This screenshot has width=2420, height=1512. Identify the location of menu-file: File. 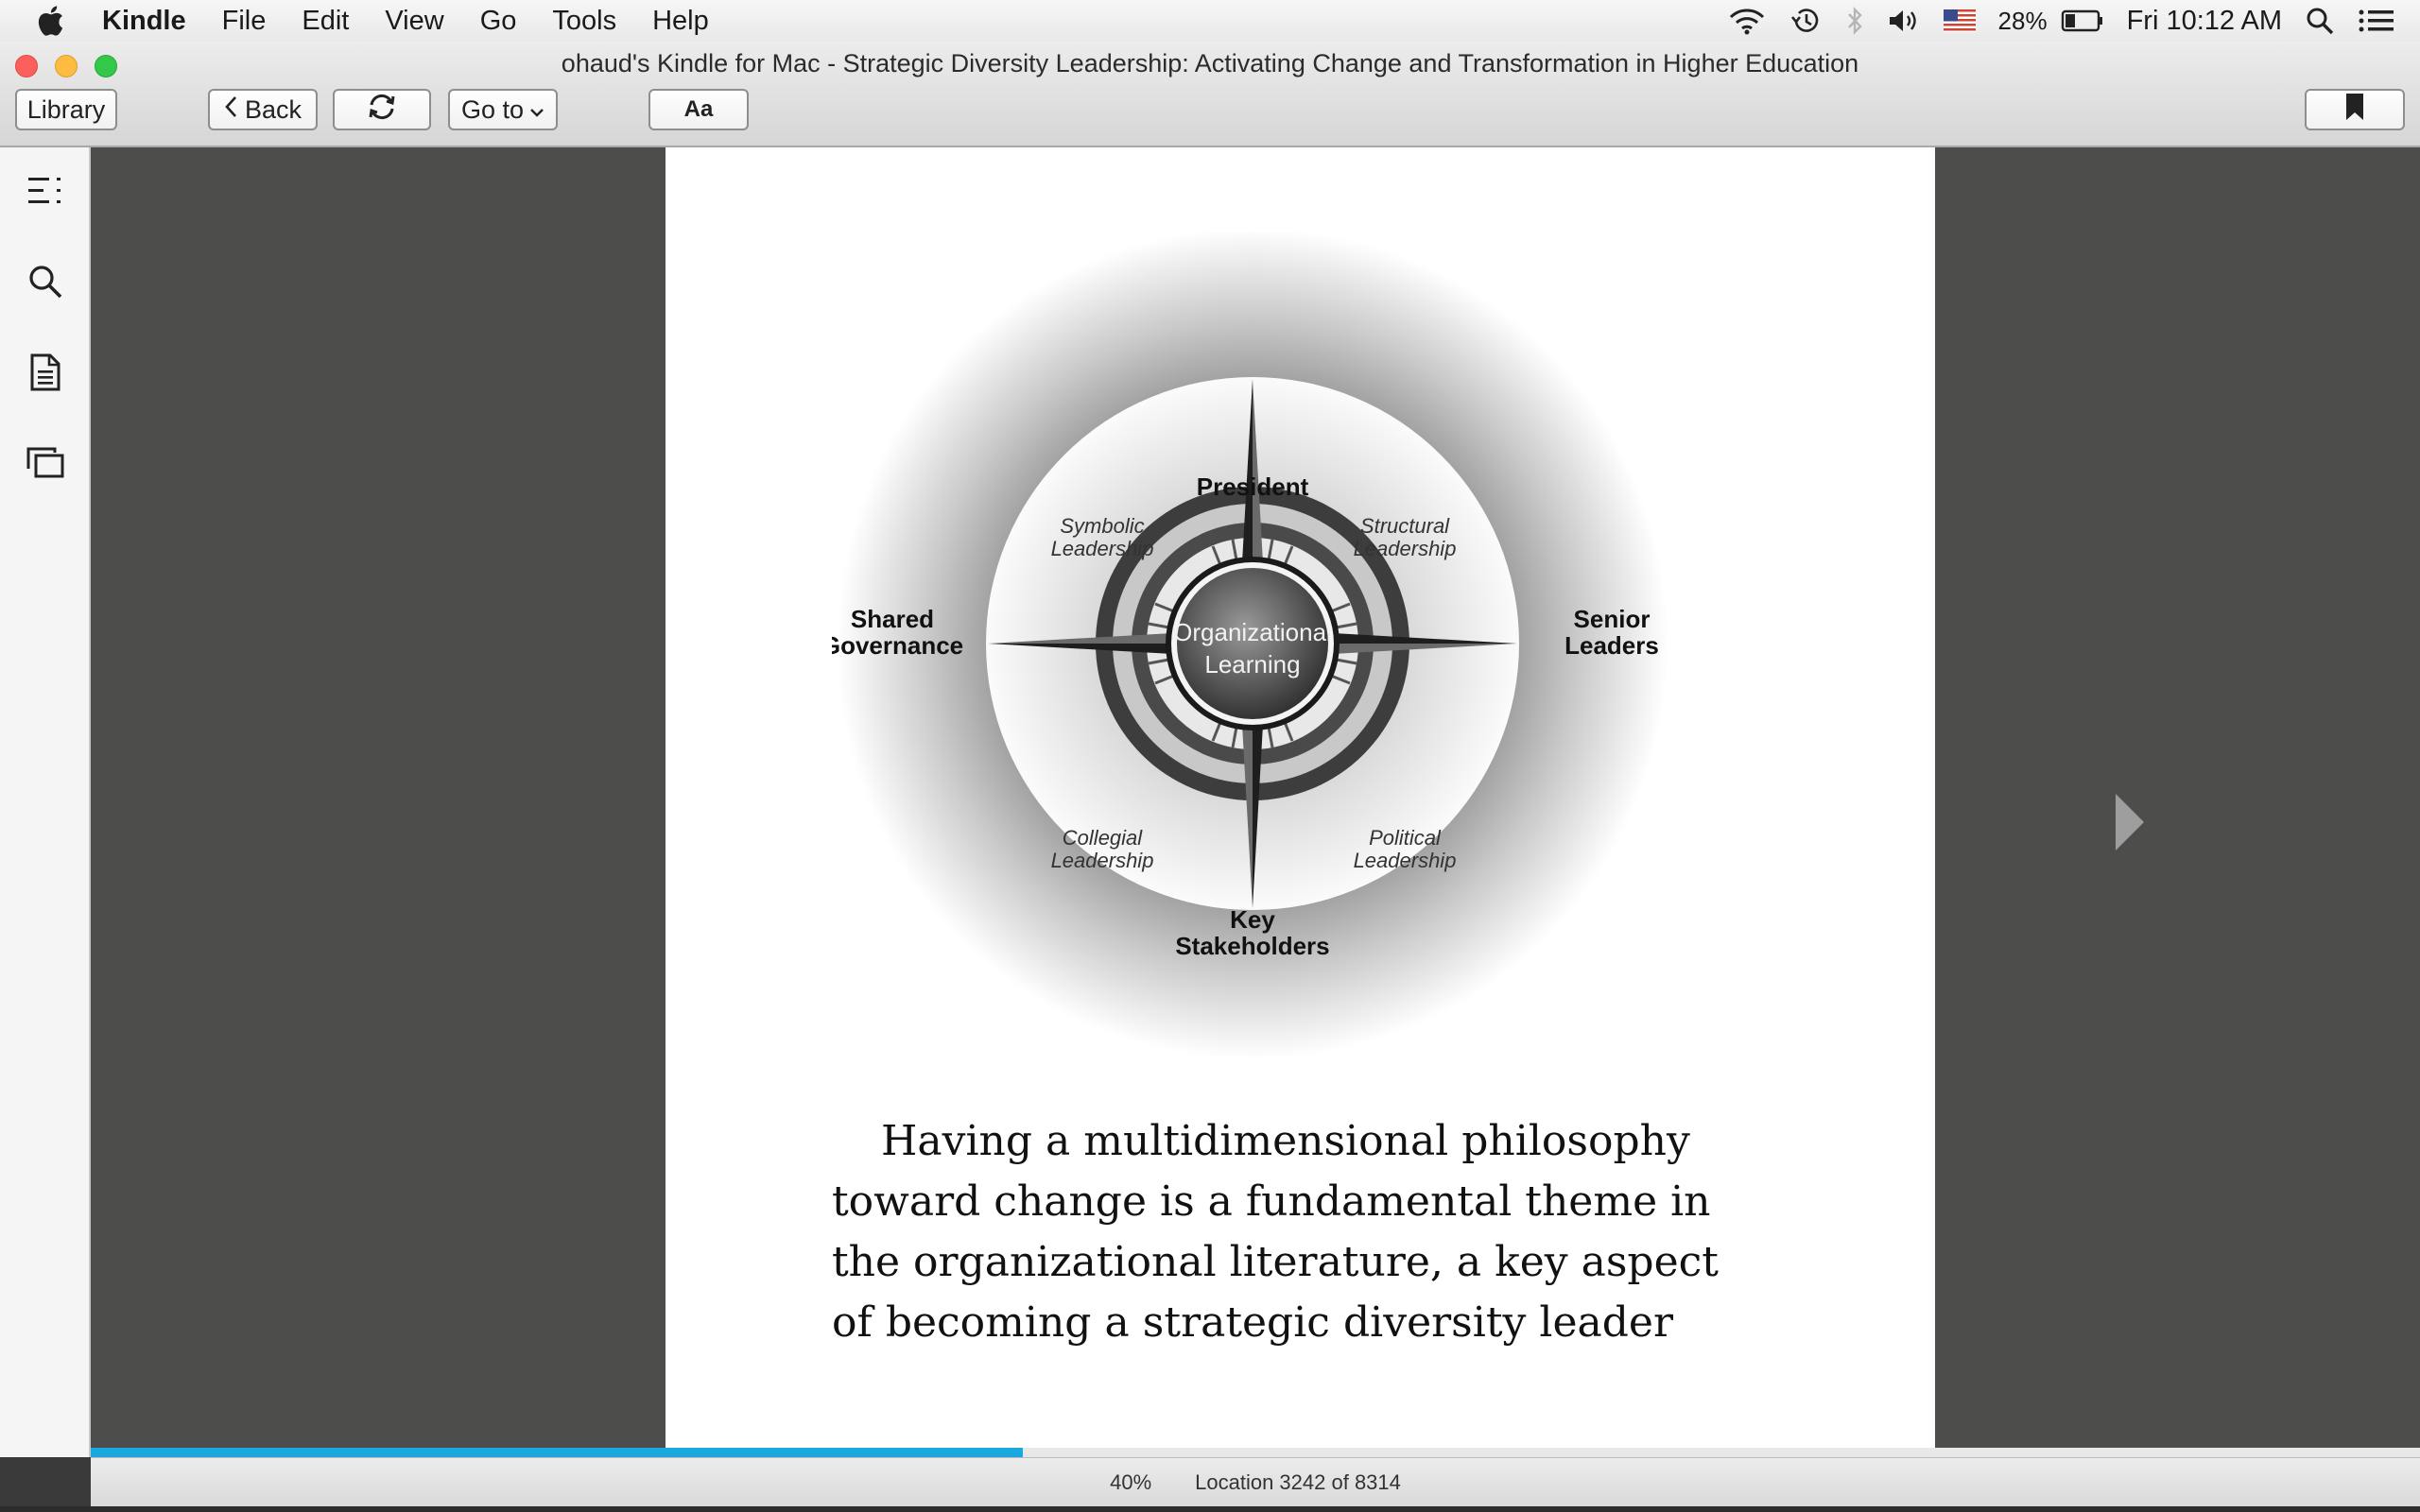
(245, 21).